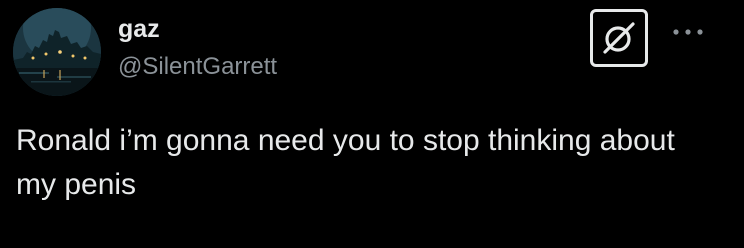  I want to click on user-handle: @SilentGarrett, so click(197, 67).